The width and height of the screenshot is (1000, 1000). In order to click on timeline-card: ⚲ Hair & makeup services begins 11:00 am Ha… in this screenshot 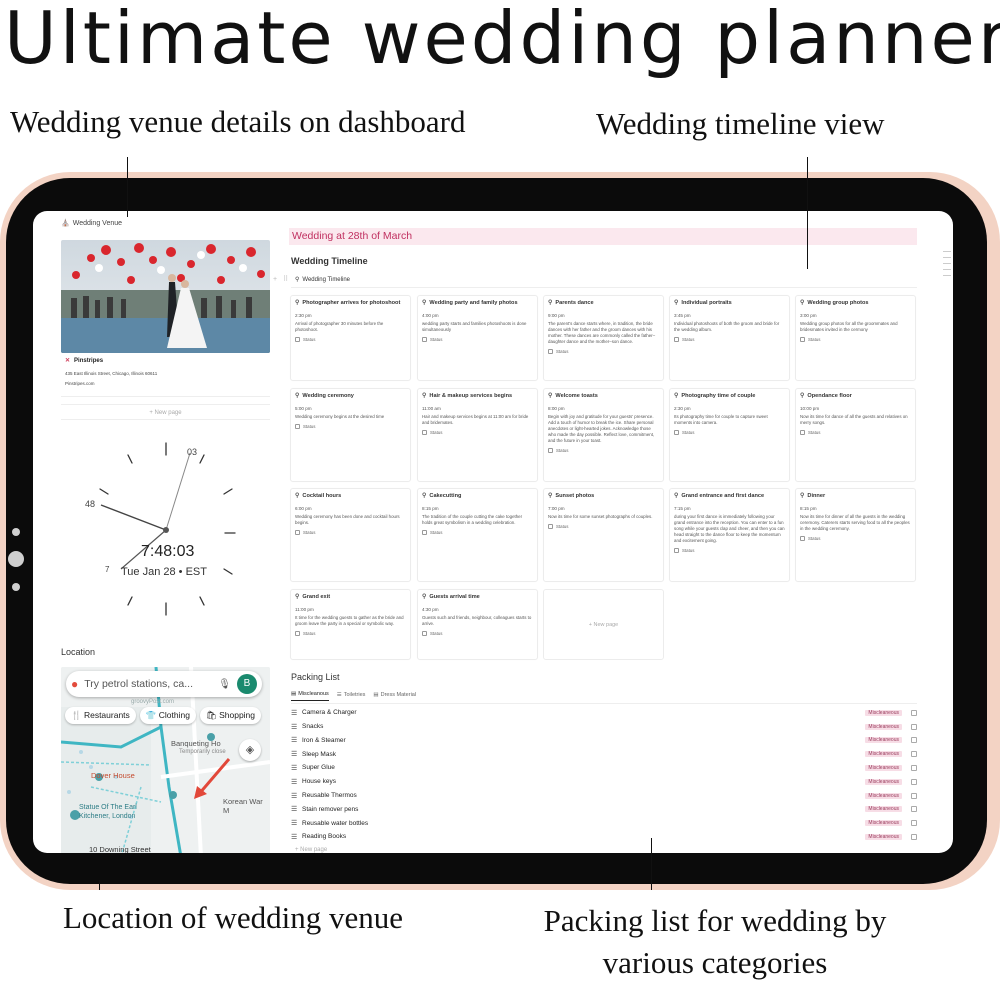, I will do `click(477, 435)`.